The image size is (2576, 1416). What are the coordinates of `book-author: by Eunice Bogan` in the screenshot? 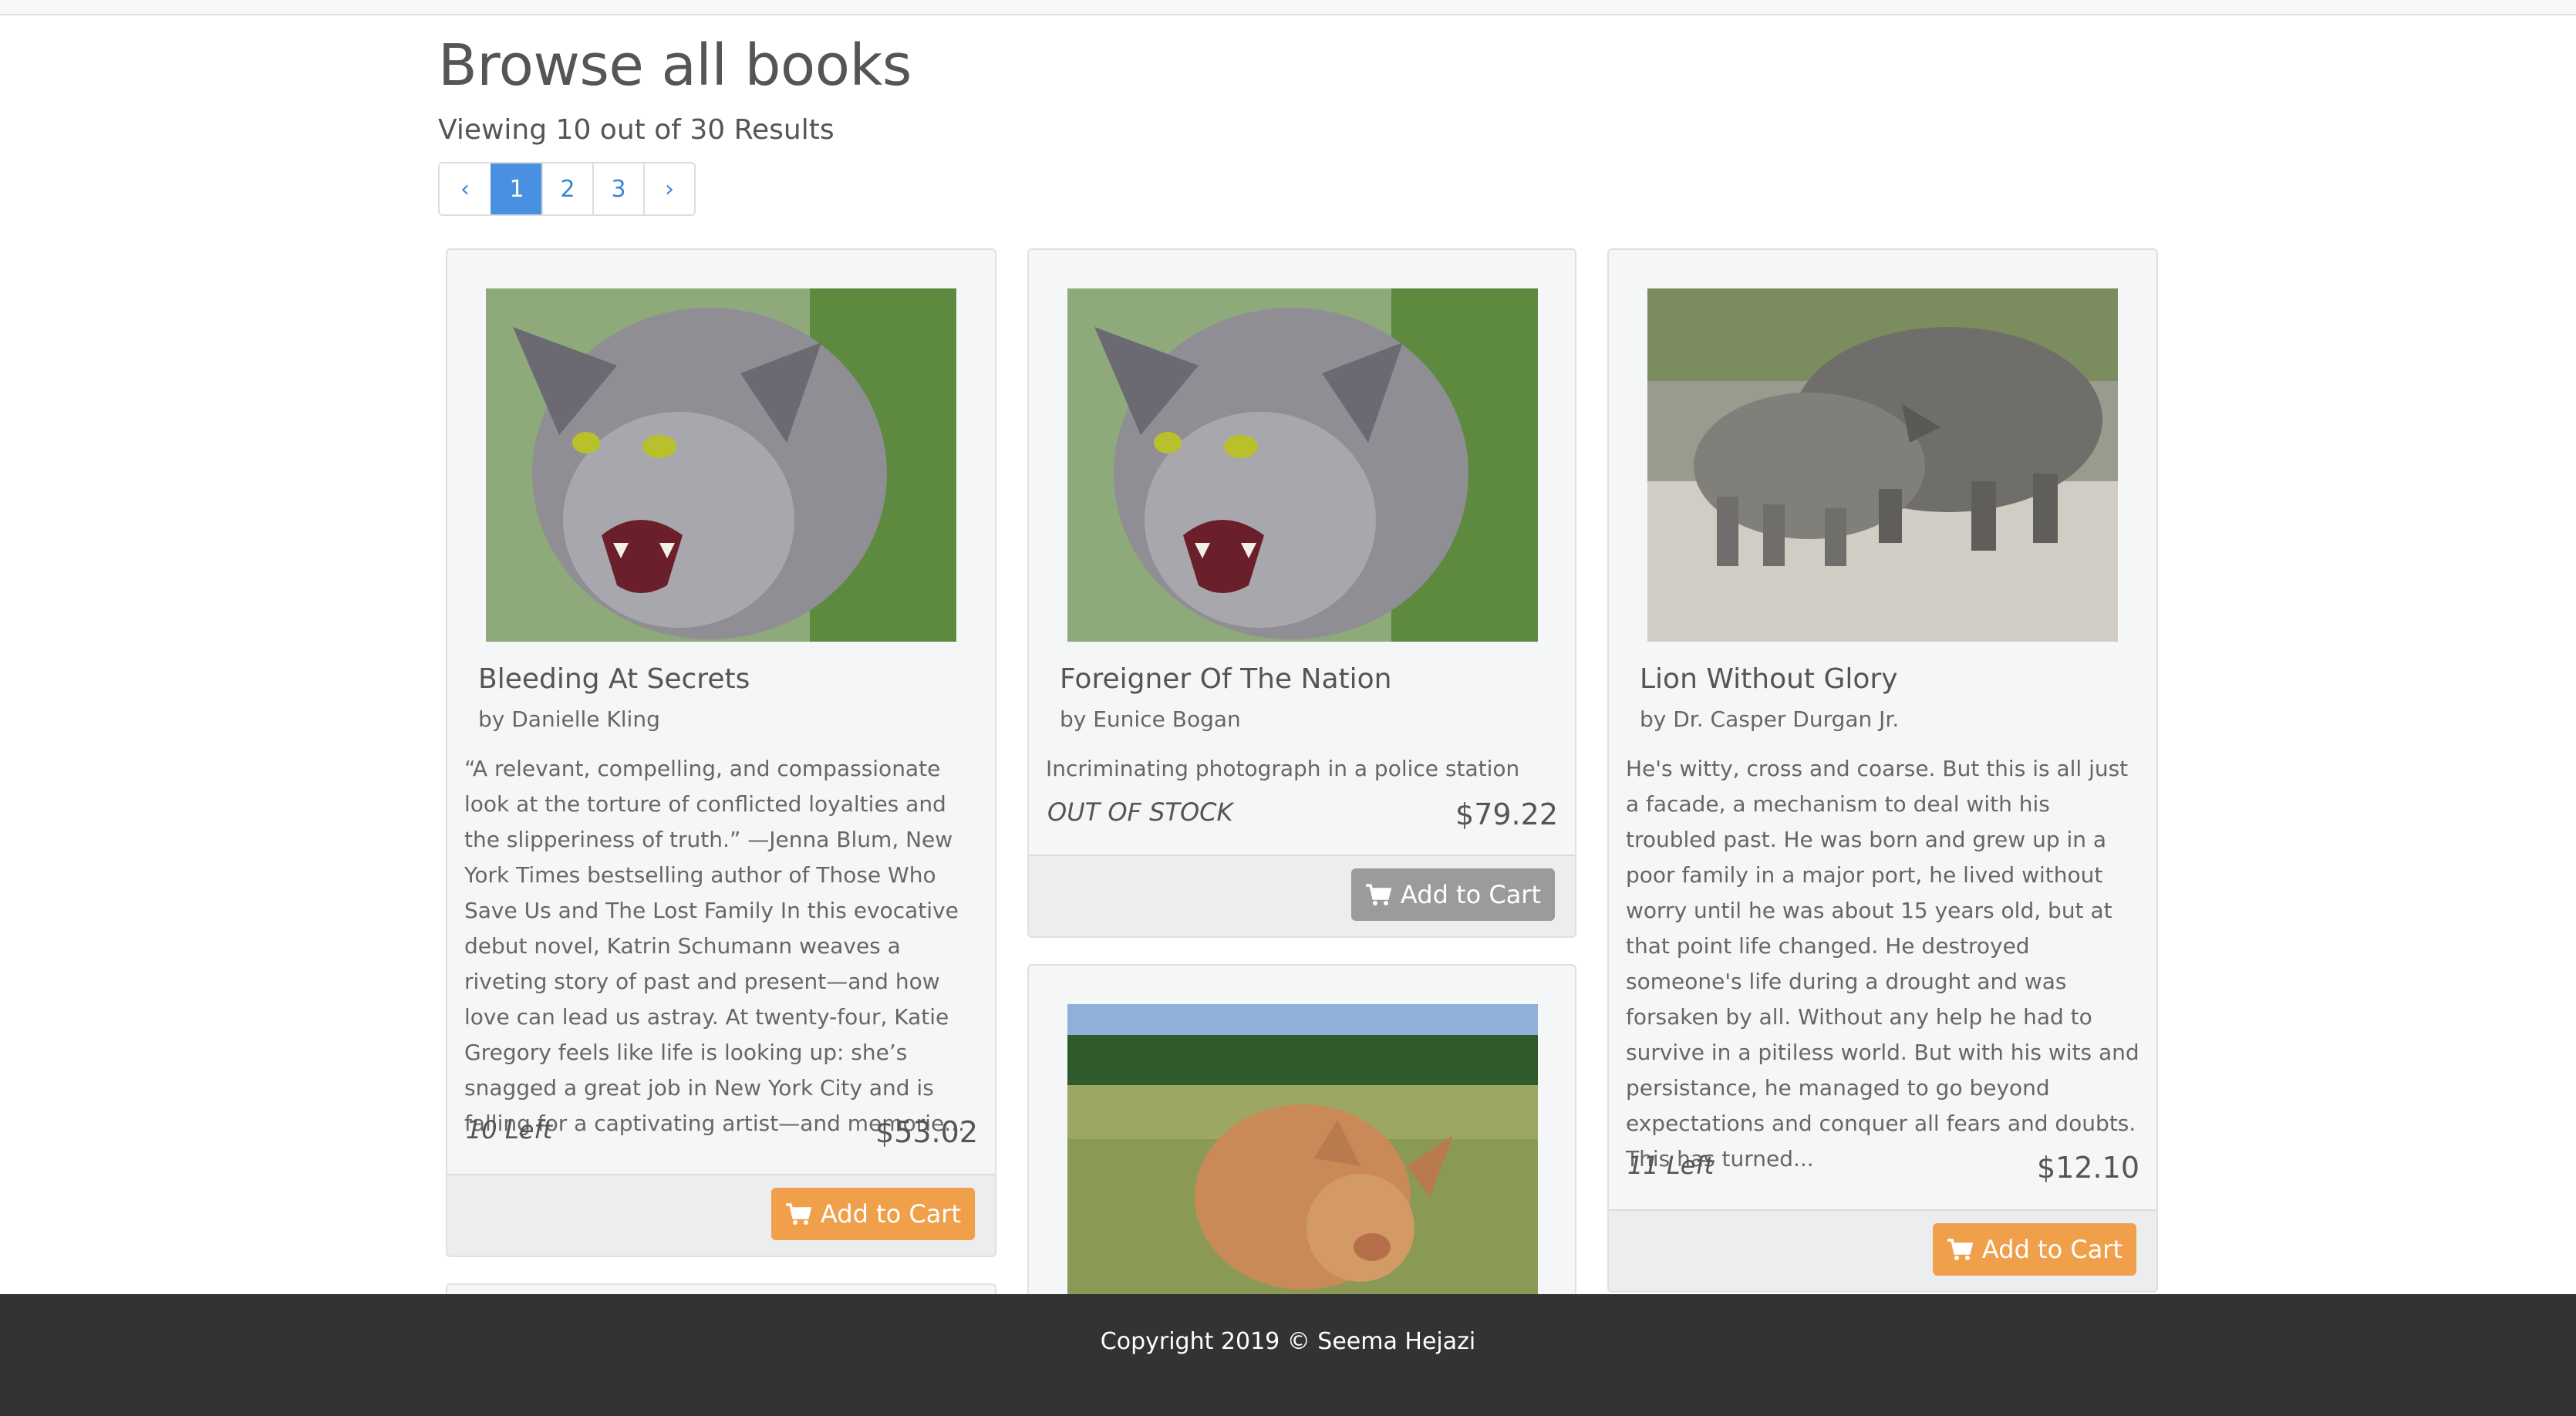 It's located at (1150, 719).